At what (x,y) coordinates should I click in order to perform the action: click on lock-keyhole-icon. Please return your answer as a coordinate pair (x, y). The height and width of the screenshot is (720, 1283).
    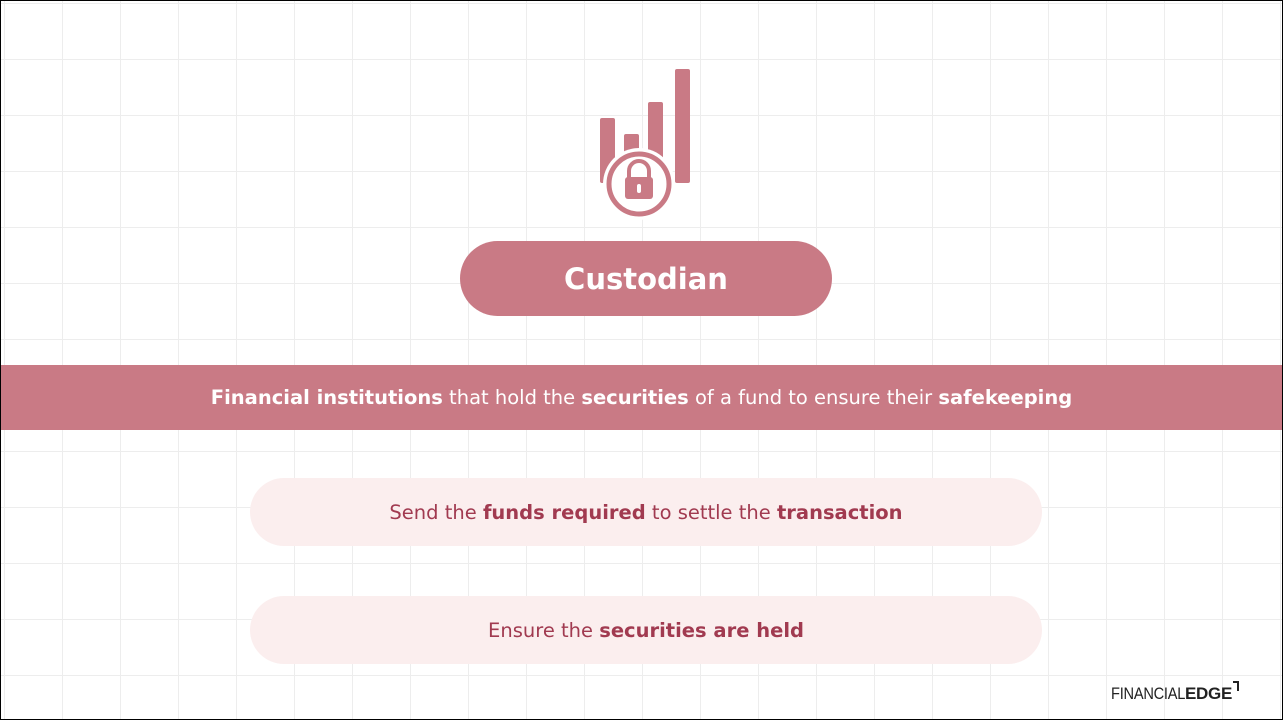
    Looking at the image, I should click on (639, 188).